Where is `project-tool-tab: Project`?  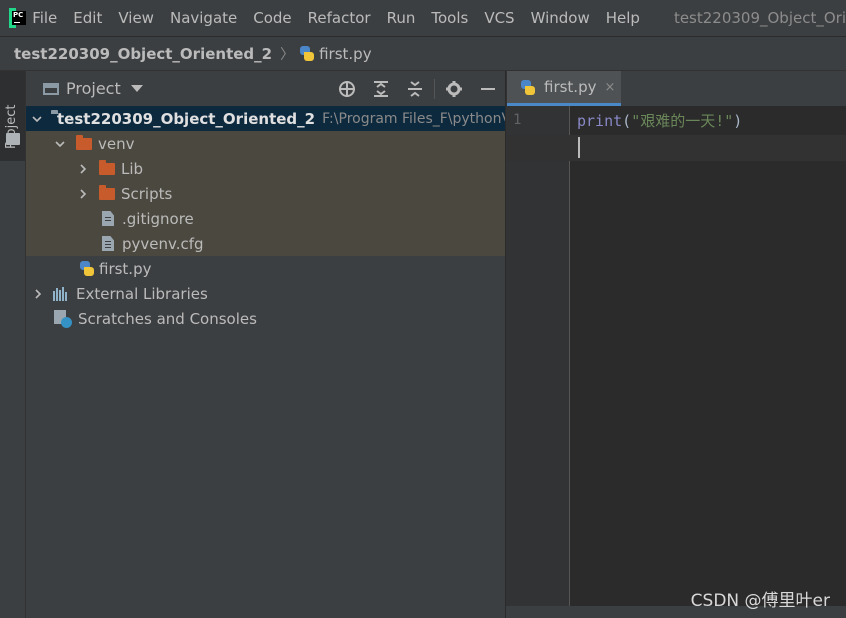 project-tool-tab: Project is located at coordinates (12, 116).